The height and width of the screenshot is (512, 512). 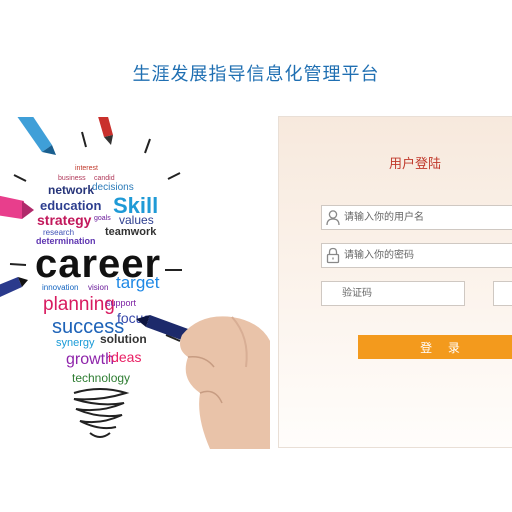 I want to click on password-field, so click(x=416, y=255).